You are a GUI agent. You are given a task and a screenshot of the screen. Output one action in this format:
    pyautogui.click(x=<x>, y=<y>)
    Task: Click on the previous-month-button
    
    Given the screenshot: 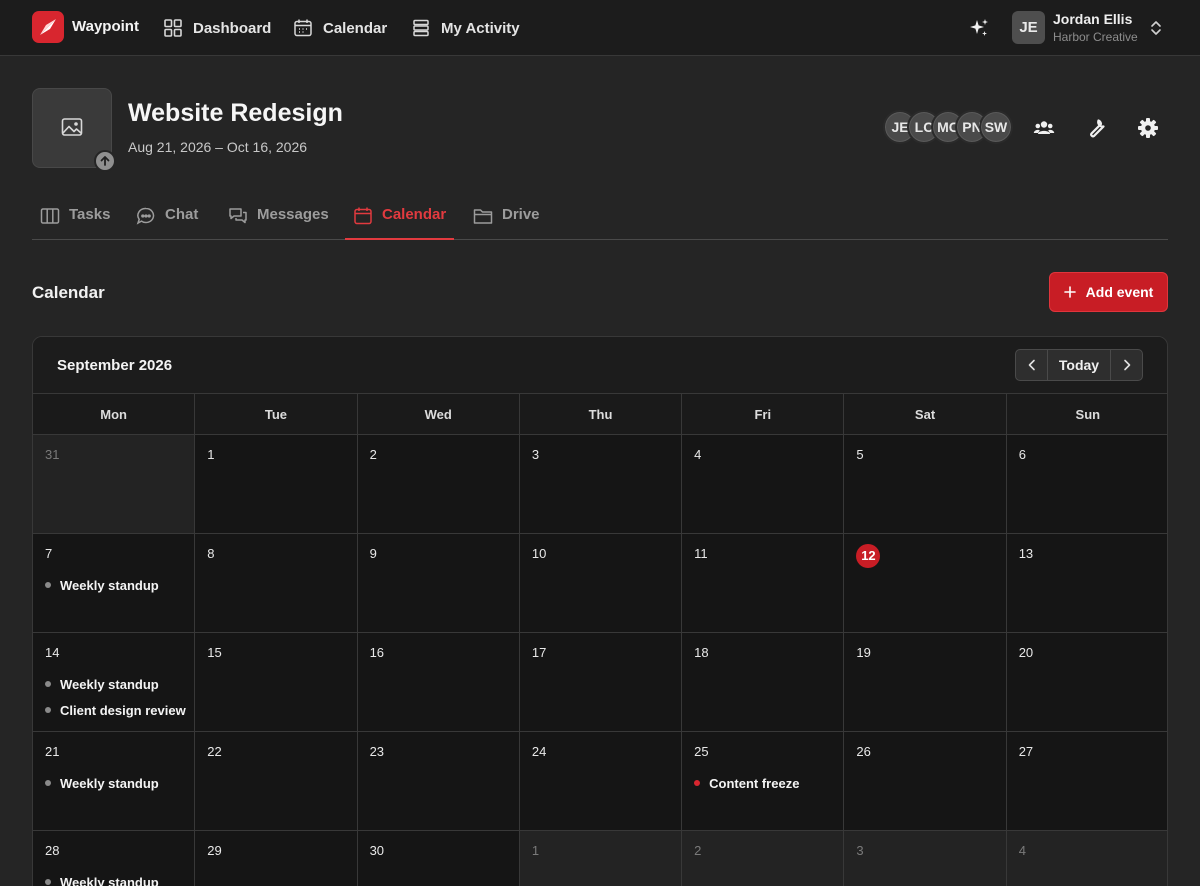 What is the action you would take?
    pyautogui.click(x=1031, y=365)
    